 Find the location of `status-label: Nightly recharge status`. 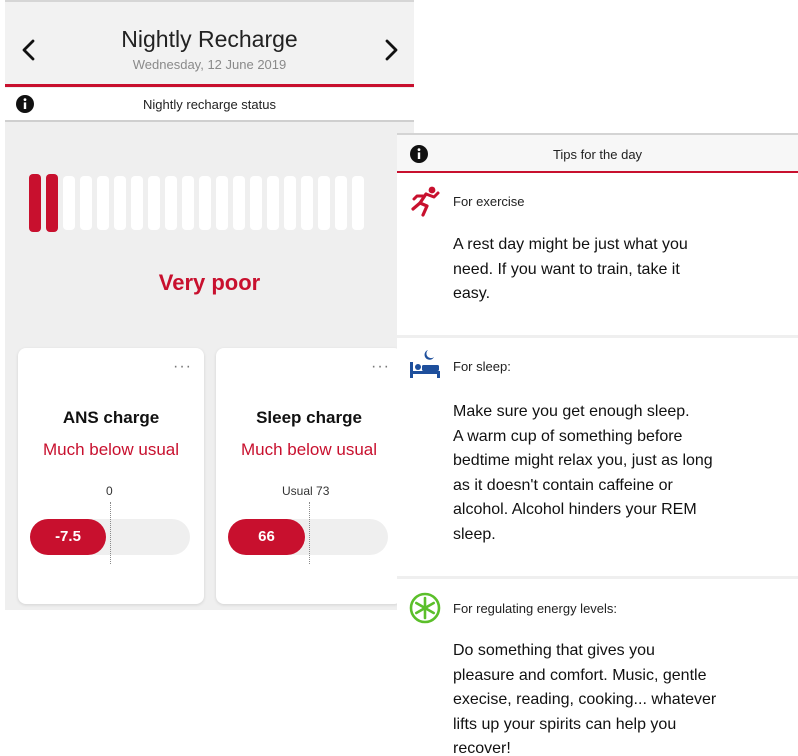

status-label: Nightly recharge status is located at coordinates (209, 104).